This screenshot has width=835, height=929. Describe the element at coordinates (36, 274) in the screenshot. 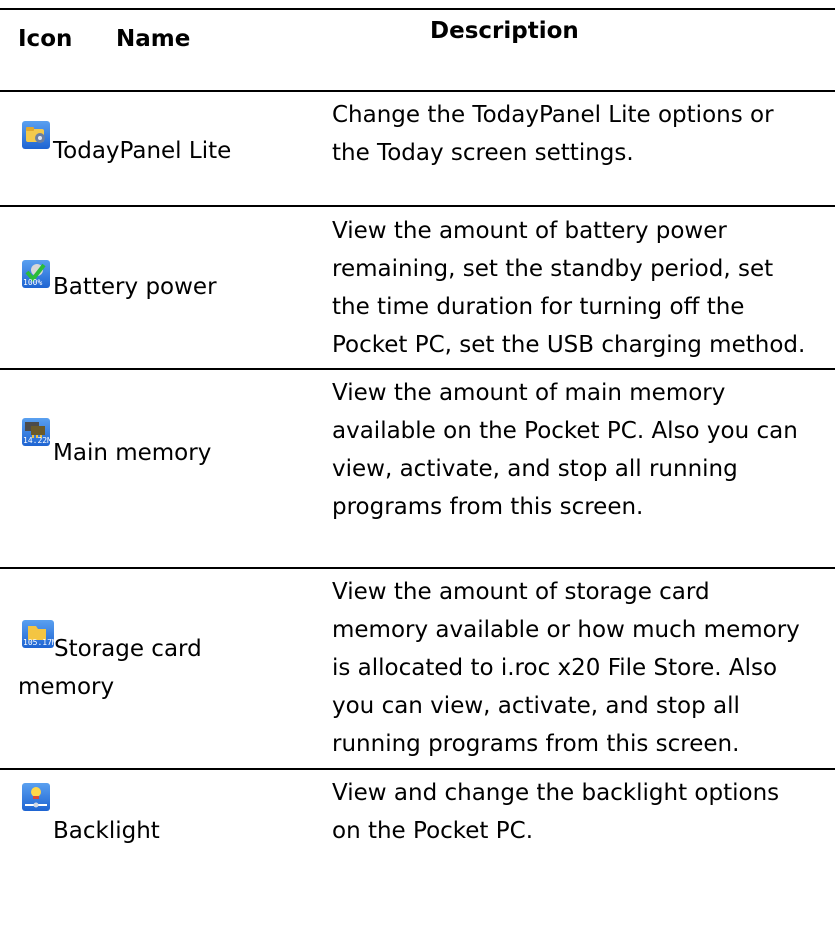

I see `battery-check-icon: 100%` at that location.